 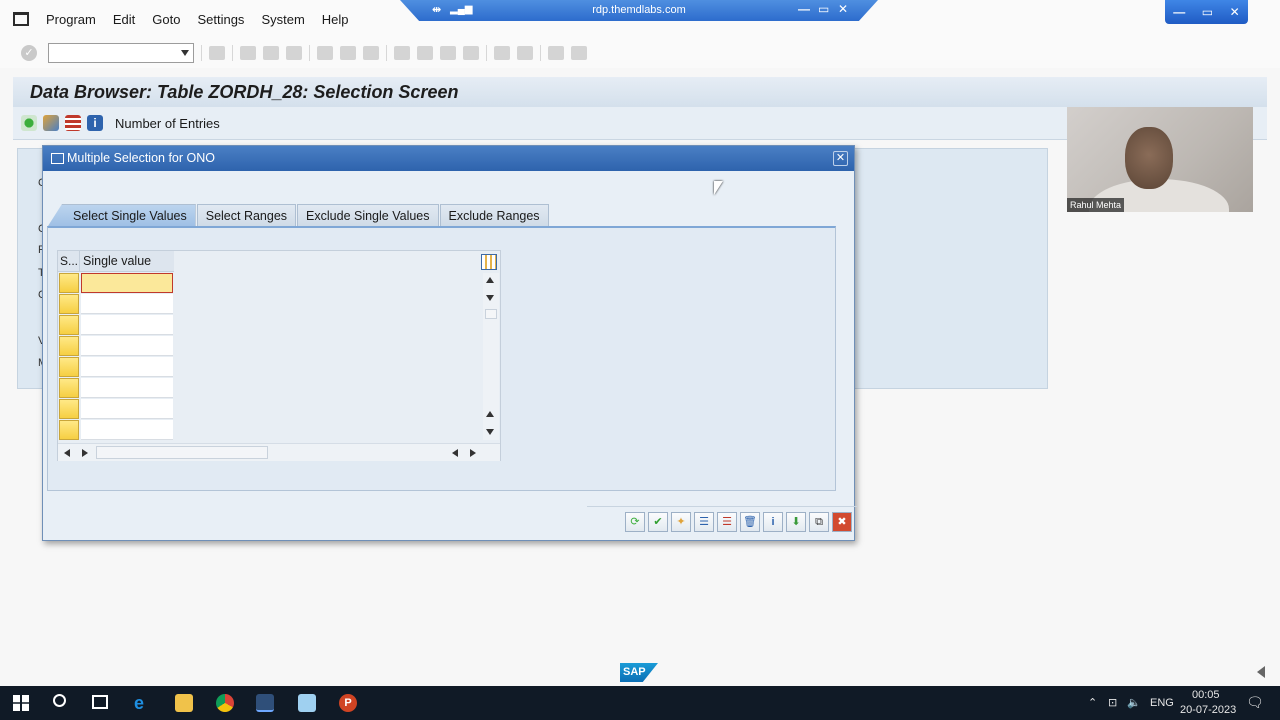 What do you see at coordinates (402, 53) in the screenshot?
I see `first-page-icon` at bounding box center [402, 53].